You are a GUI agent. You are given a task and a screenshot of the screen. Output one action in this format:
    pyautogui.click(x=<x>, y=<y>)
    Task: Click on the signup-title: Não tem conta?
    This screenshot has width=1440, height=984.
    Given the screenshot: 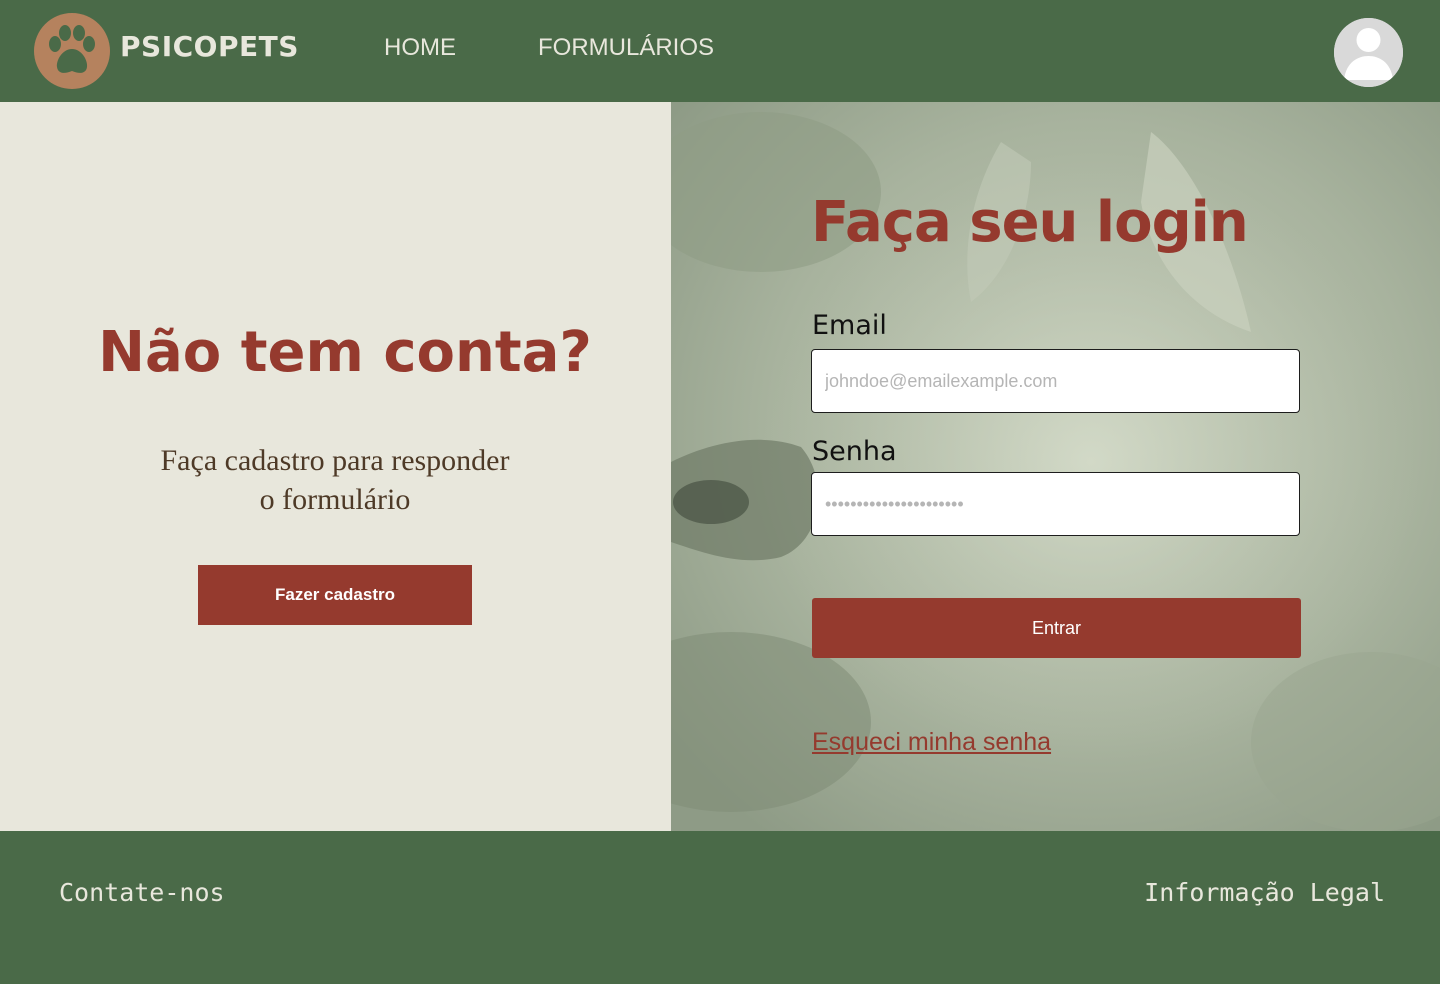 What is the action you would take?
    pyautogui.click(x=345, y=352)
    